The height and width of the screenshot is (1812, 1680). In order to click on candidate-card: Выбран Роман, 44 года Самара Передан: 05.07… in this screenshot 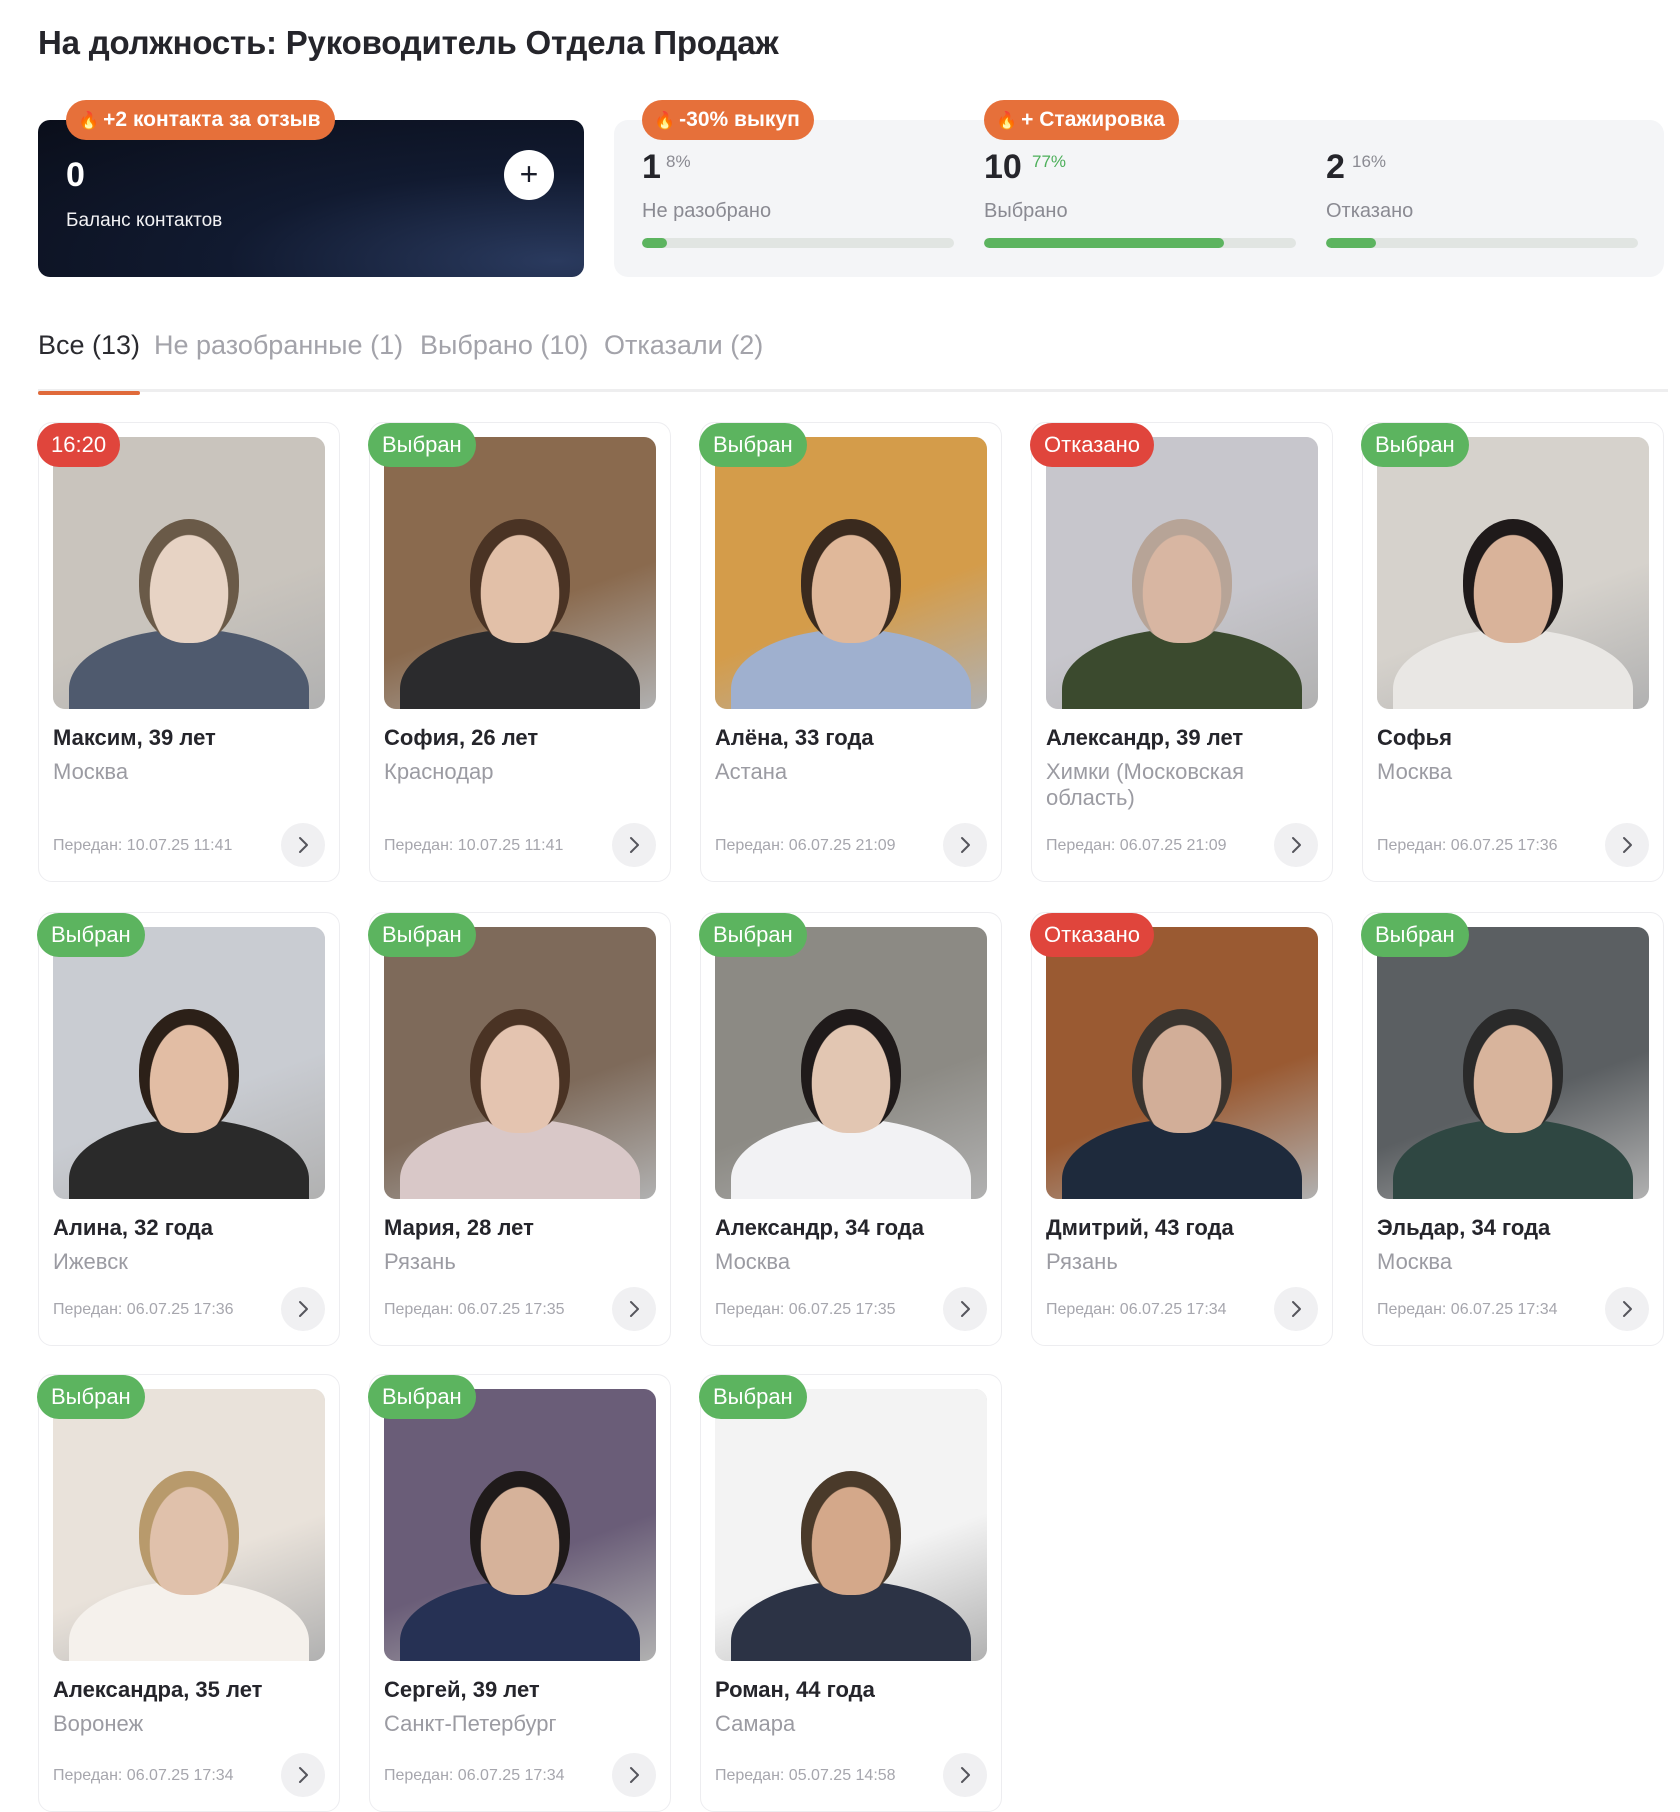, I will do `click(850, 1593)`.